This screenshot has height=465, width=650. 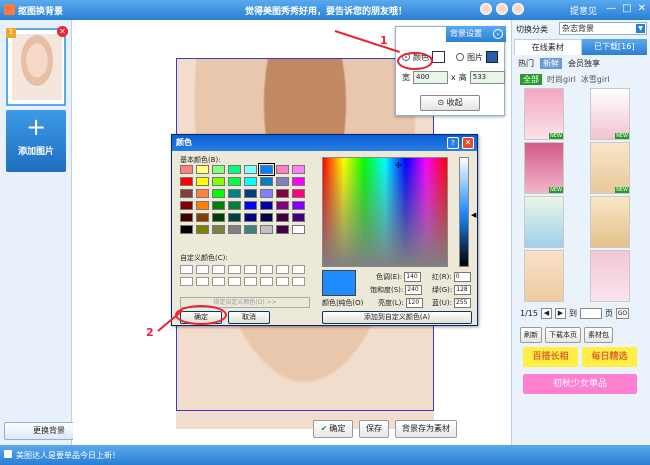 I want to click on status-text: 美图达人是要单品今日上新！, so click(x=68, y=455).